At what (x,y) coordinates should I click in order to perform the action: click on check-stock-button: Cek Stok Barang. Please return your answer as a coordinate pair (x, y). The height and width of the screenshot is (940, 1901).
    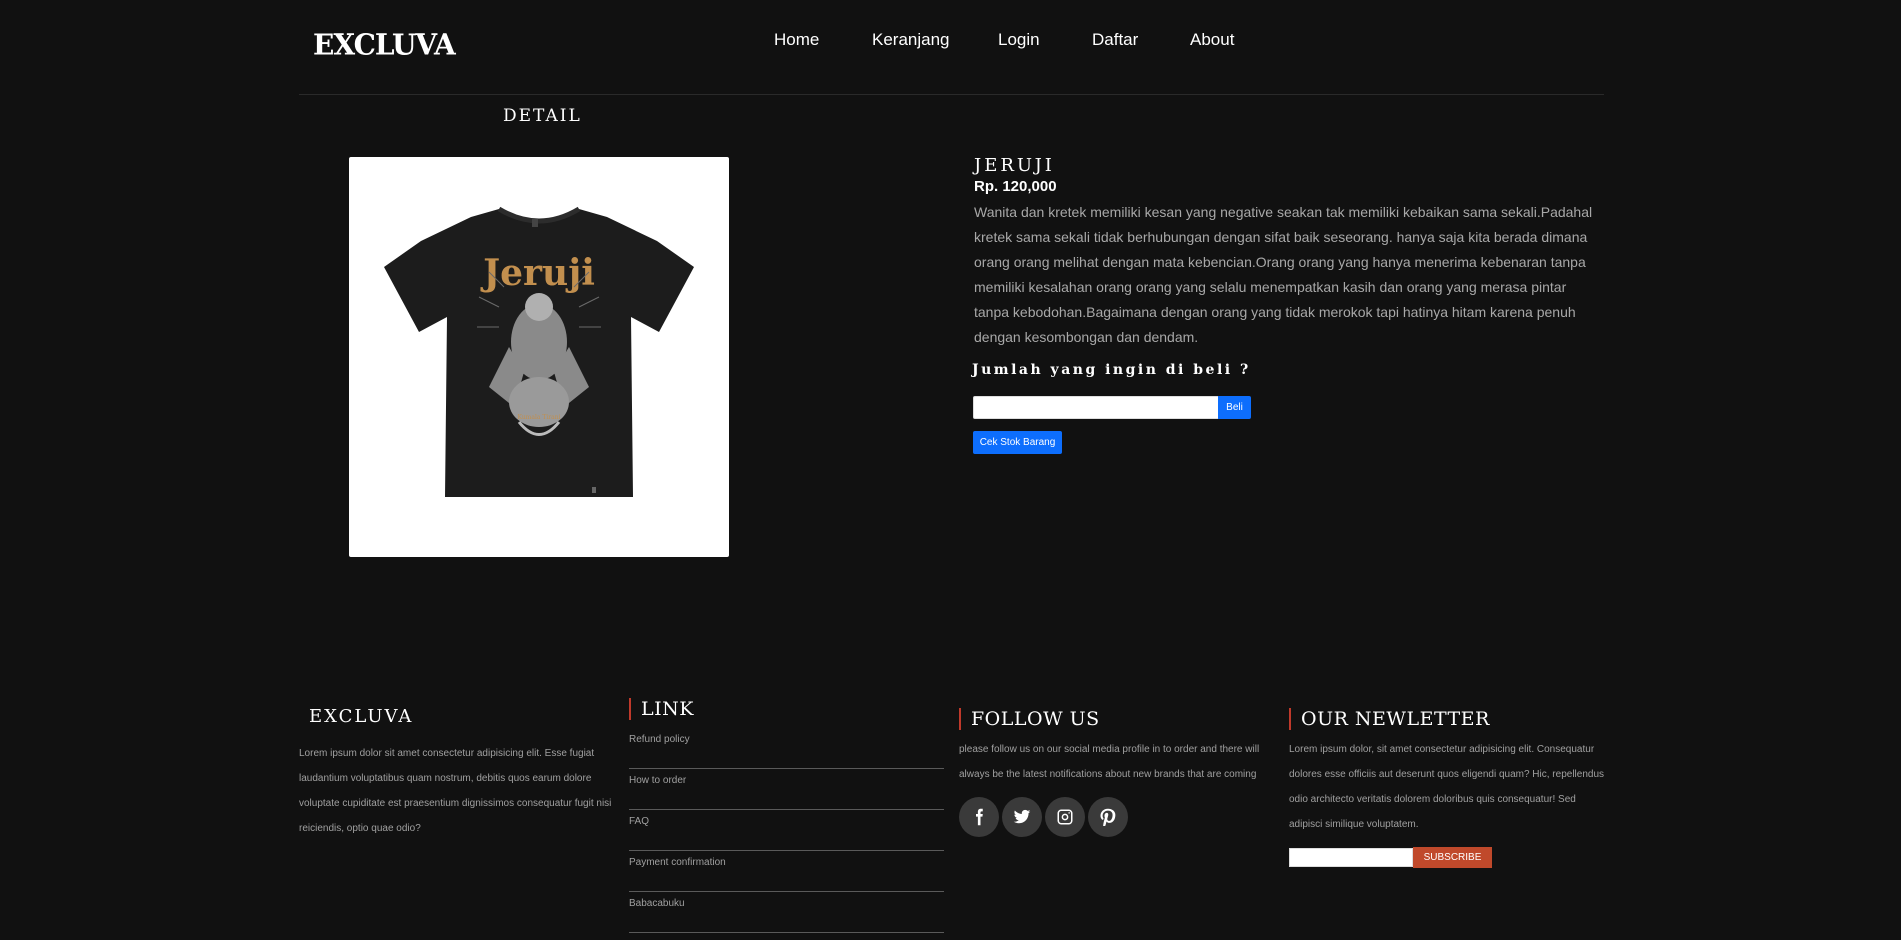
    Looking at the image, I should click on (1017, 442).